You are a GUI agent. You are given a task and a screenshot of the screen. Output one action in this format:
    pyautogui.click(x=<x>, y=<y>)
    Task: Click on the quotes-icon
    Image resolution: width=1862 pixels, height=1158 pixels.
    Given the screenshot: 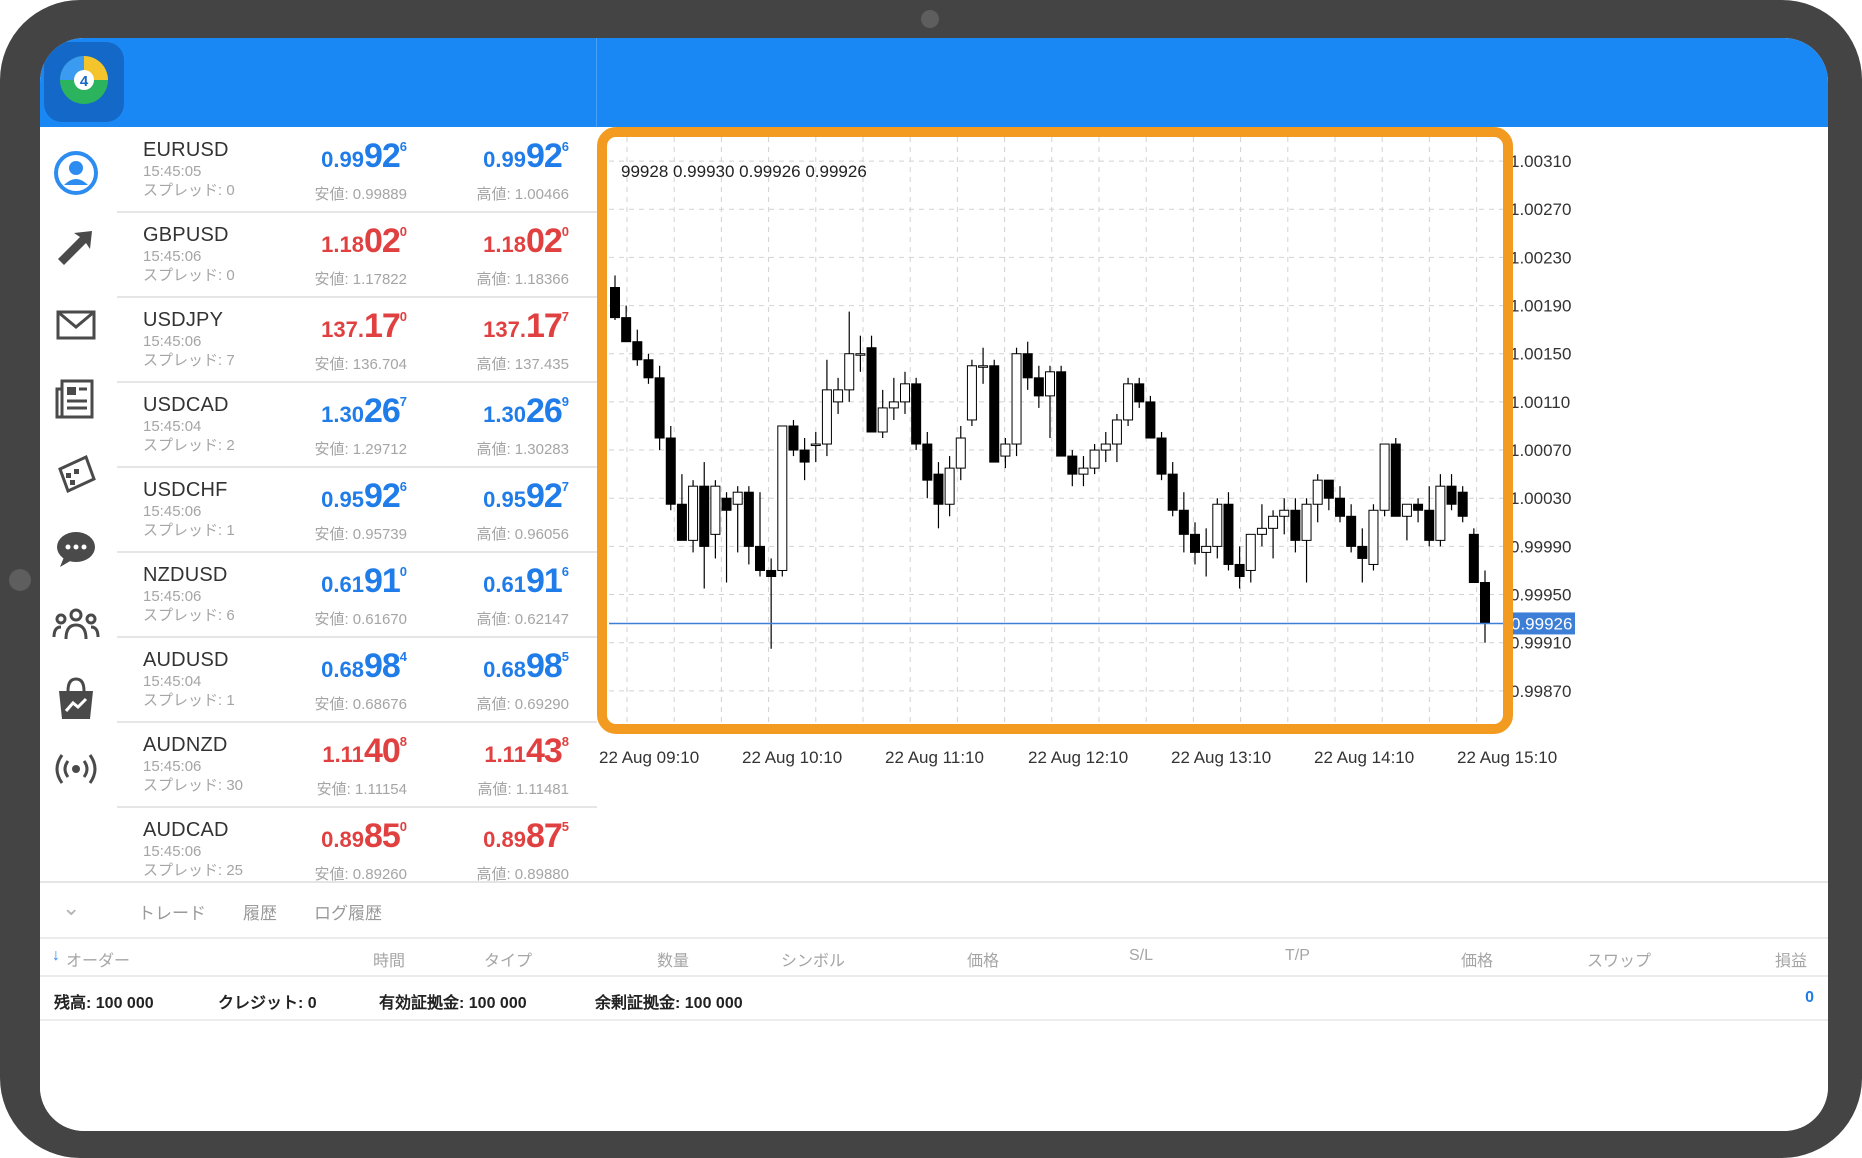 What is the action you would take?
    pyautogui.click(x=76, y=173)
    